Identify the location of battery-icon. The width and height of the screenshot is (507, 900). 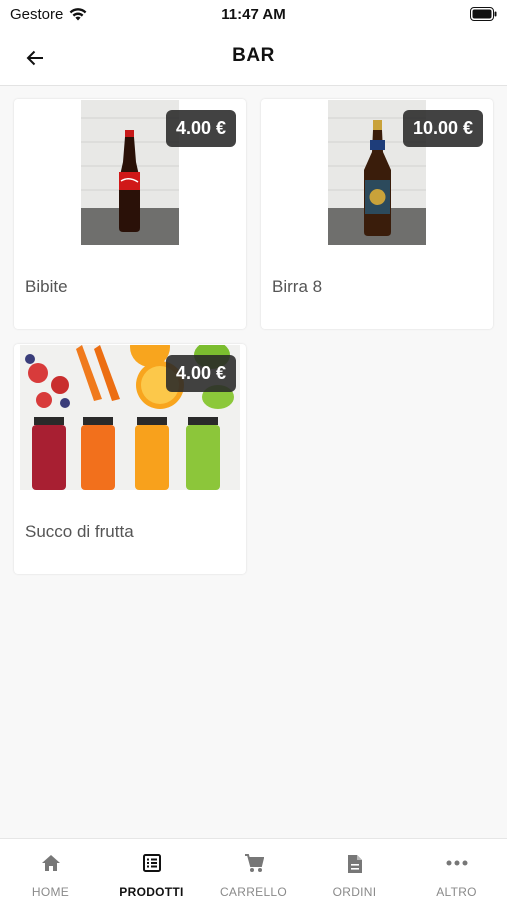
(483, 14).